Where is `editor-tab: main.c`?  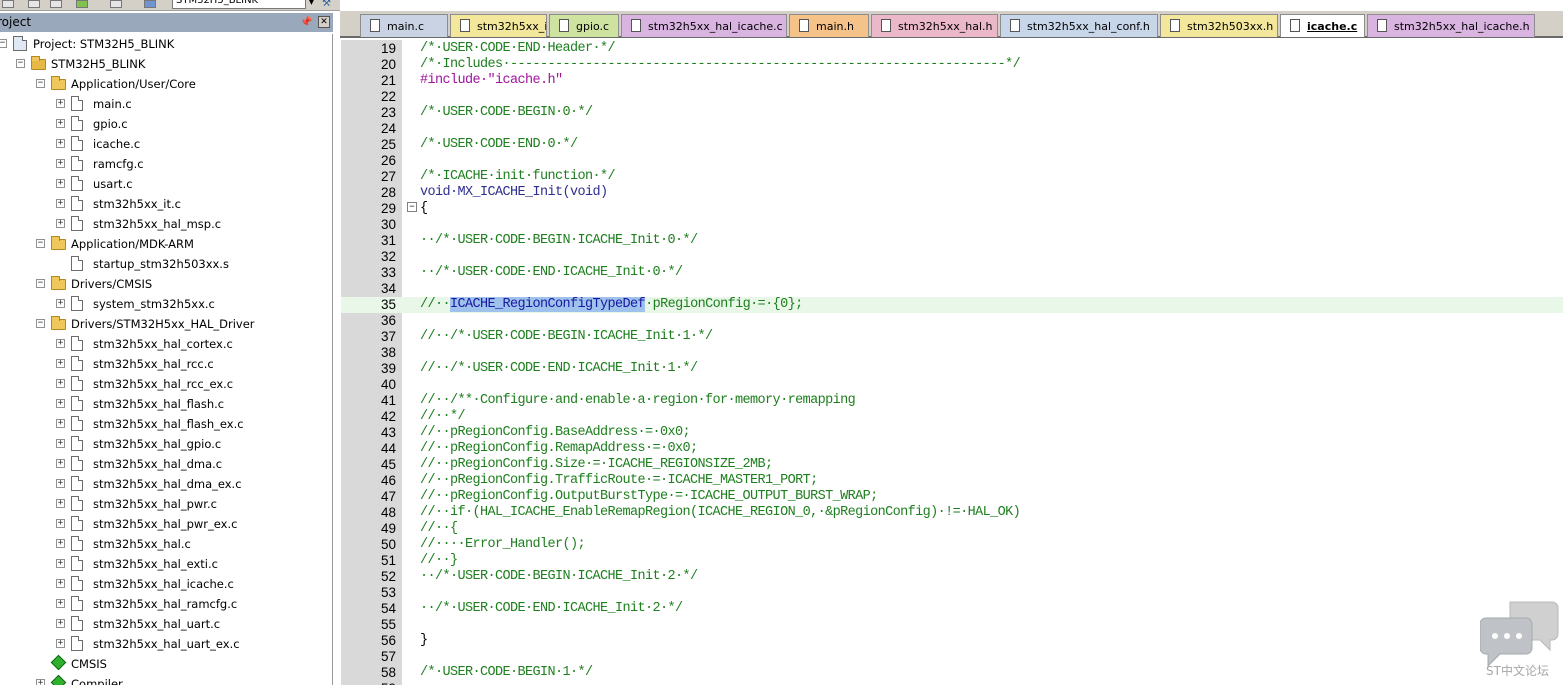
editor-tab: main.c is located at coordinates (404, 25).